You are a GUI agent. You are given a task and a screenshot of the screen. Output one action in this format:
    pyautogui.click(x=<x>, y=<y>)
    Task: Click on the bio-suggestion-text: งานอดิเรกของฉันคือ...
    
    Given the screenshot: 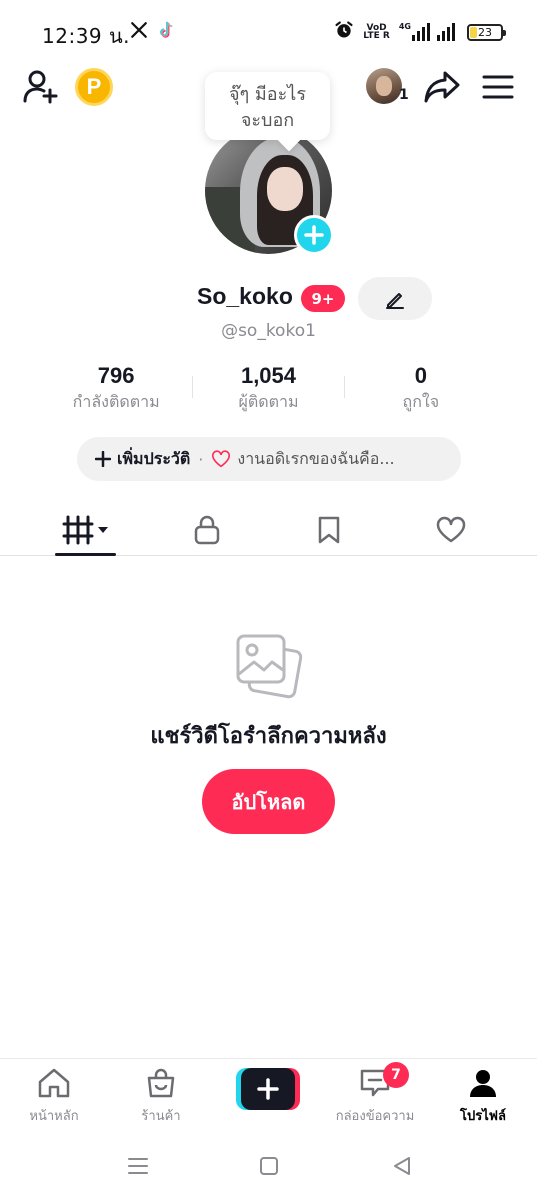 What is the action you would take?
    pyautogui.click(x=316, y=458)
    